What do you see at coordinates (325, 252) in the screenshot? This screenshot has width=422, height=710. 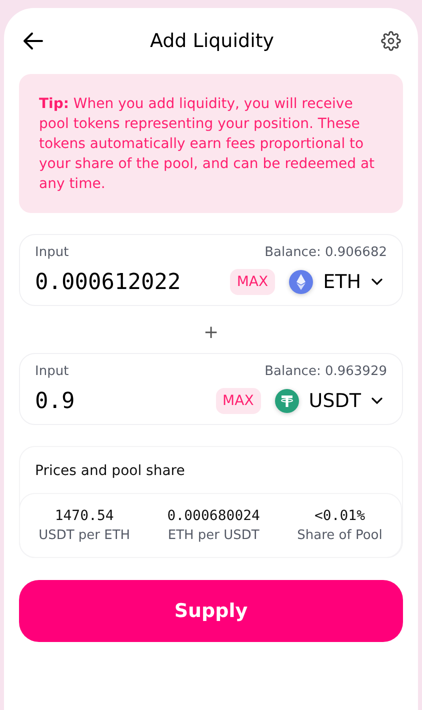 I see `balance-text: Balance: 0.906682` at bounding box center [325, 252].